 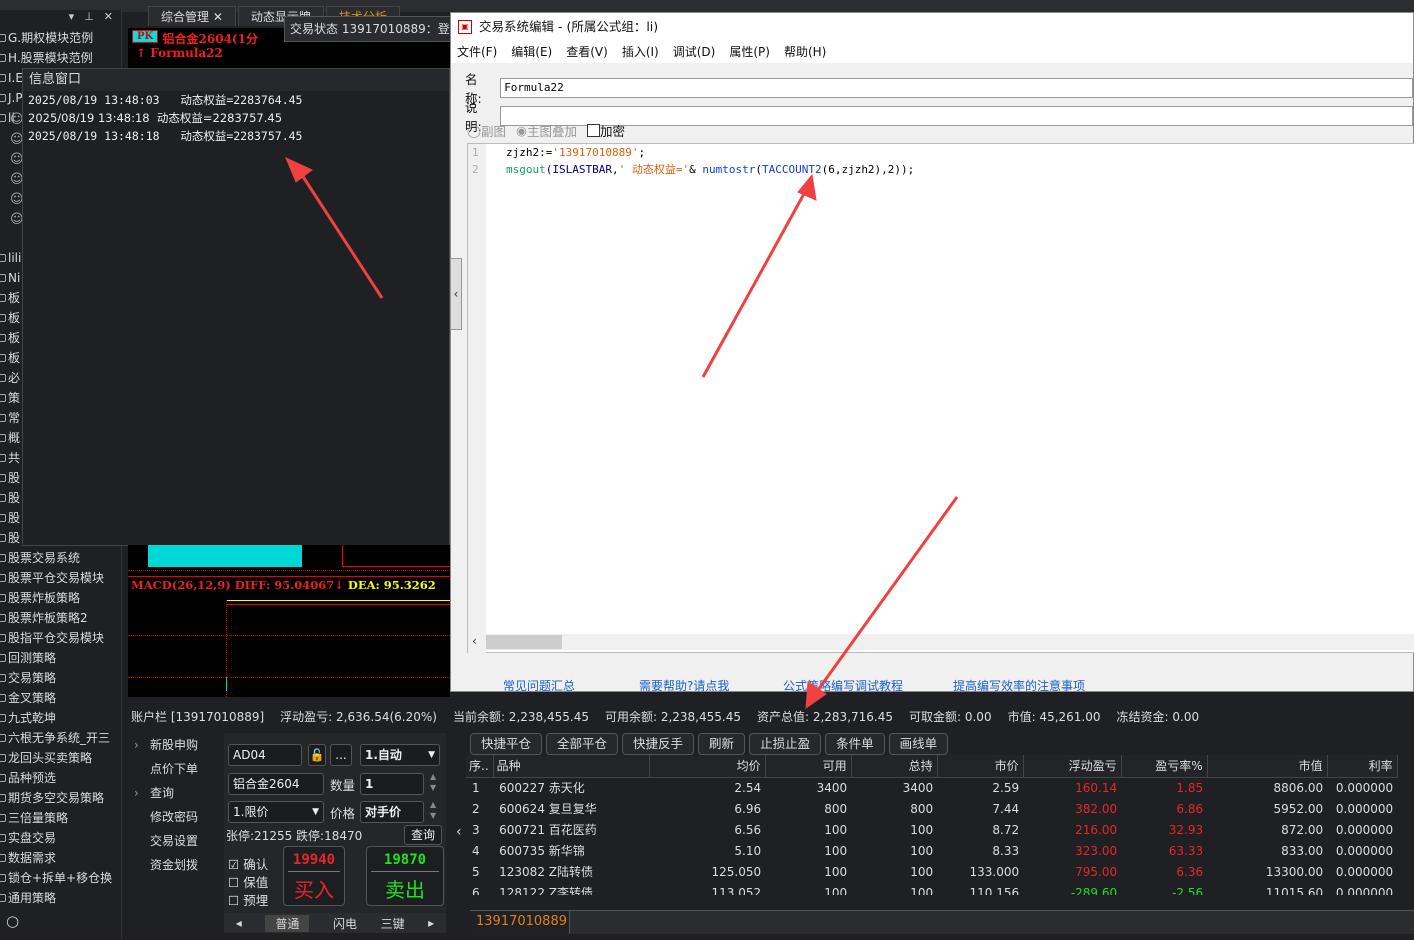 I want to click on trade-menu-item: 点价下单, so click(x=178, y=769).